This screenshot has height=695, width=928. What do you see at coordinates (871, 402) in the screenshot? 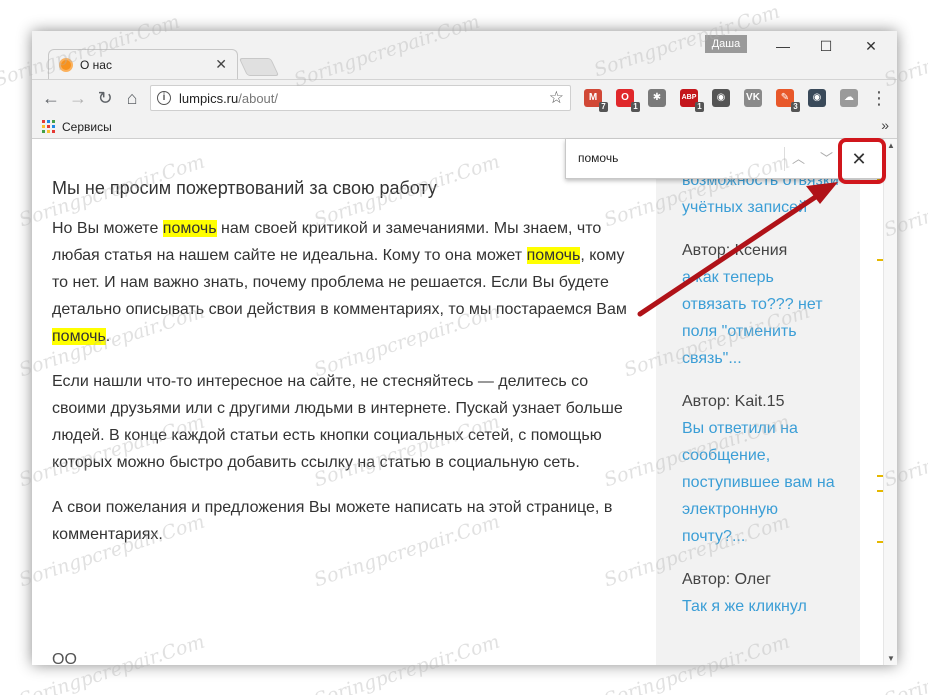
I see `match-markers-gutter` at bounding box center [871, 402].